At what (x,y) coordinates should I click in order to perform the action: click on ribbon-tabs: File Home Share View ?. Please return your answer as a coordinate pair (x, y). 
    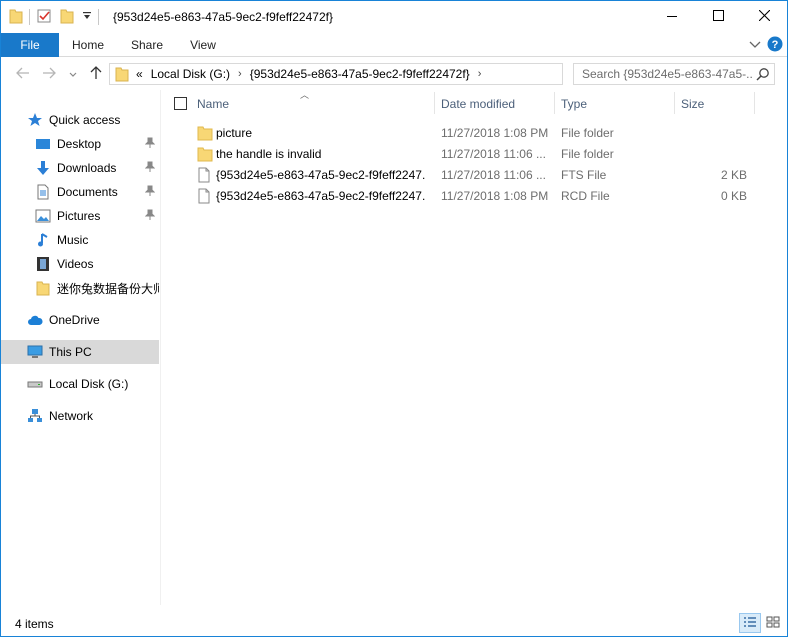
    Looking at the image, I should click on (394, 45).